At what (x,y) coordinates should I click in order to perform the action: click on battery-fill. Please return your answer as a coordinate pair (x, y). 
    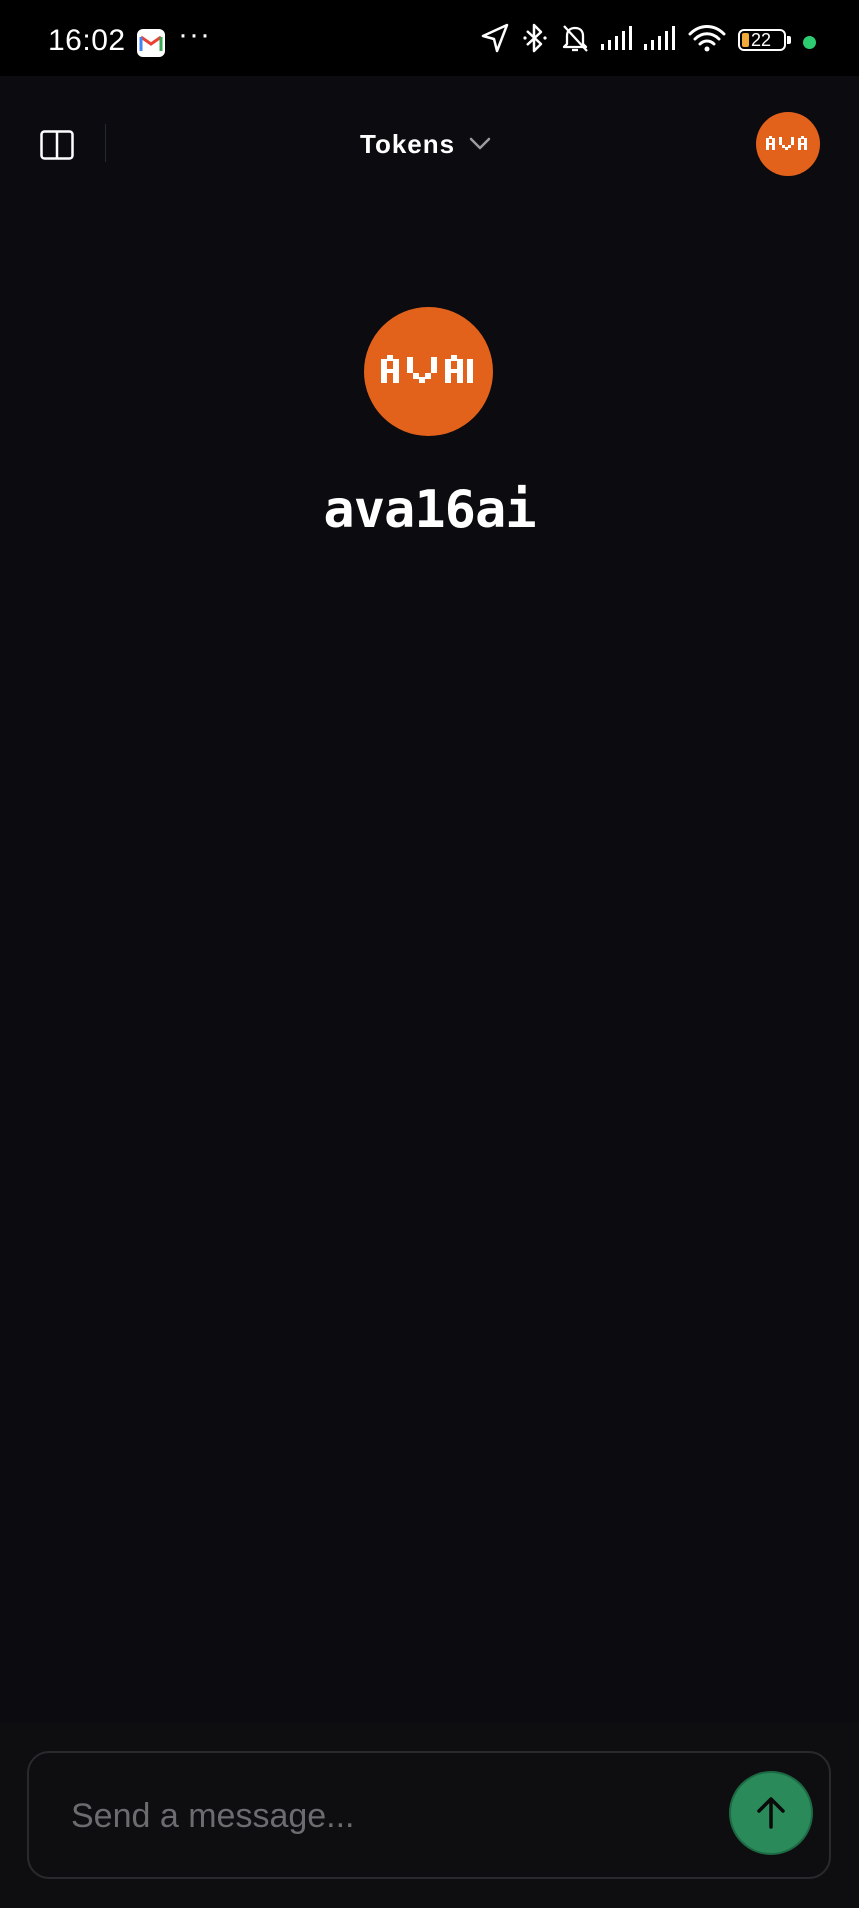
    Looking at the image, I should click on (745, 40).